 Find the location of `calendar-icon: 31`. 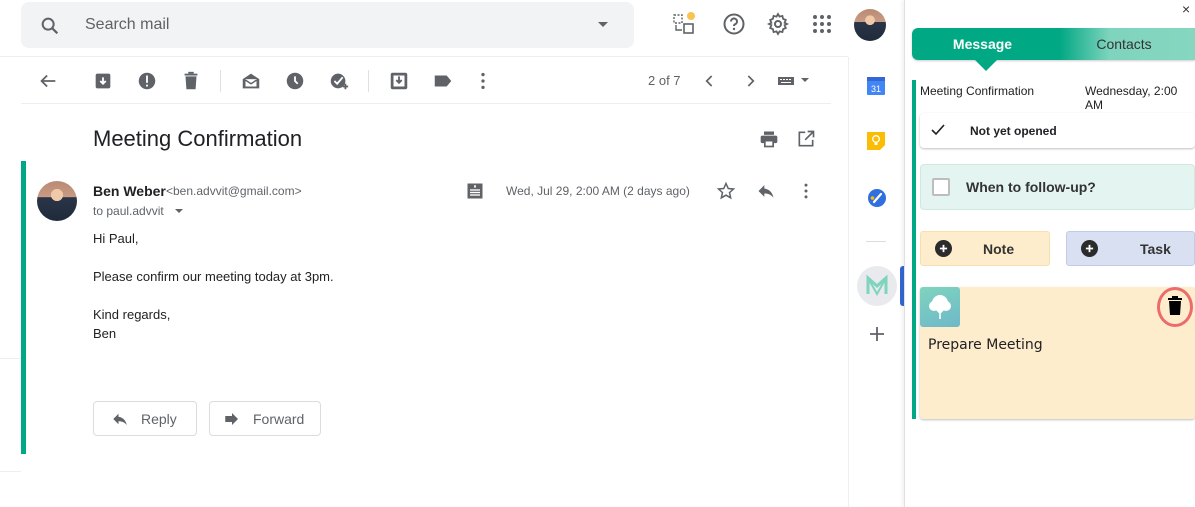

calendar-icon: 31 is located at coordinates (876, 86).